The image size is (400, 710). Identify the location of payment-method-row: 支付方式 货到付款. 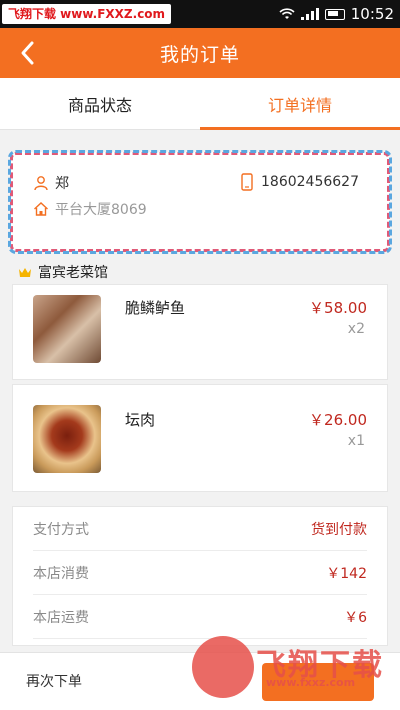
(200, 529).